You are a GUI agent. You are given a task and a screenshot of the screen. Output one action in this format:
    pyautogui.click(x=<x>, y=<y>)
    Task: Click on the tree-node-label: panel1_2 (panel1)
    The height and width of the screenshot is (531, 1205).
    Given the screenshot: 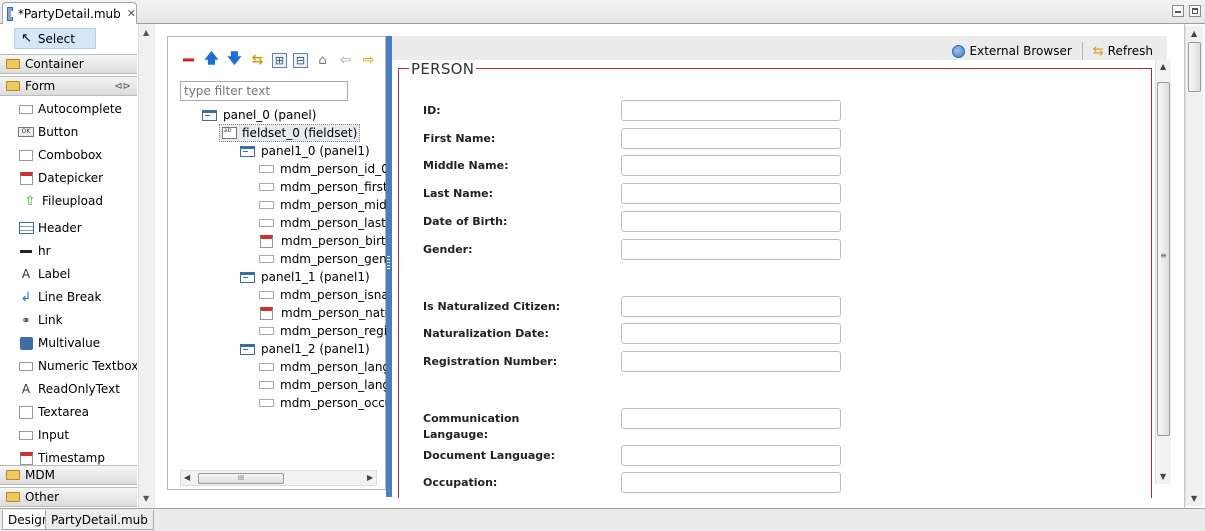 What is the action you would take?
    pyautogui.click(x=315, y=349)
    